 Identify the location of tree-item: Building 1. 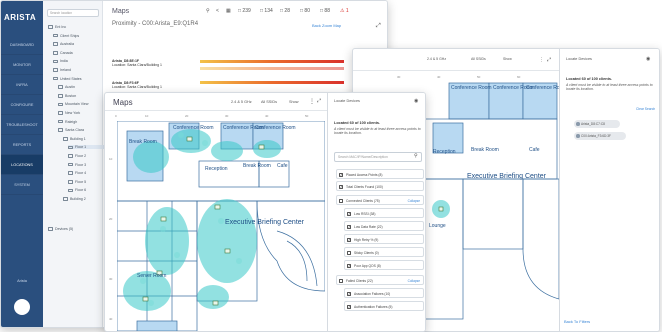
(74, 139).